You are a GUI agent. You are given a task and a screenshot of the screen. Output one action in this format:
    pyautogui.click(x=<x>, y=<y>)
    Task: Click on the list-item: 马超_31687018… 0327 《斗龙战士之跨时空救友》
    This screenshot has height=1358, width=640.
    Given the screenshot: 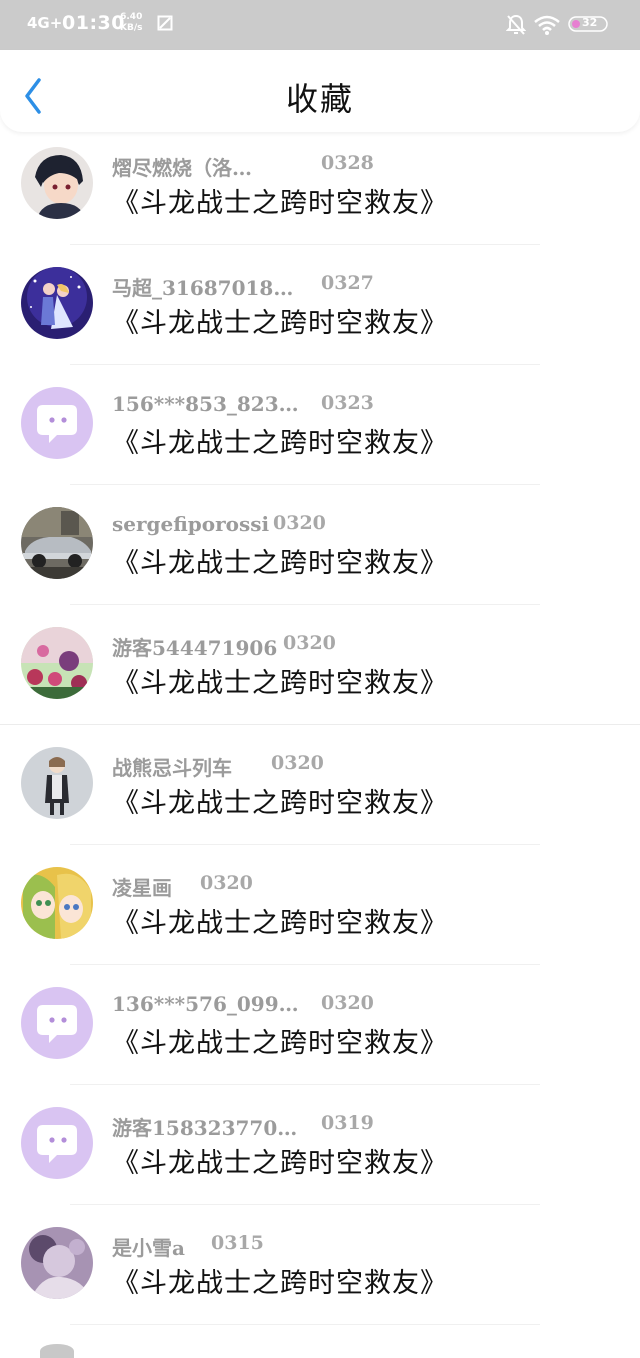 What is the action you would take?
    pyautogui.click(x=320, y=305)
    